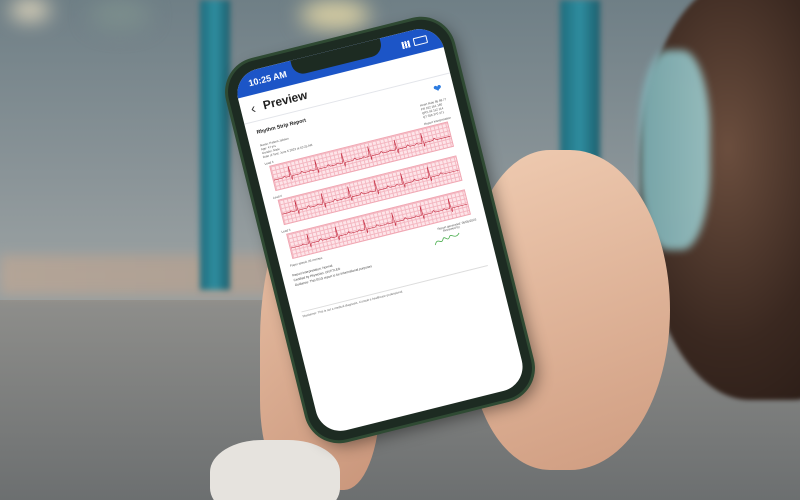  What do you see at coordinates (275, 470) in the screenshot?
I see `sweater-sleeve` at bounding box center [275, 470].